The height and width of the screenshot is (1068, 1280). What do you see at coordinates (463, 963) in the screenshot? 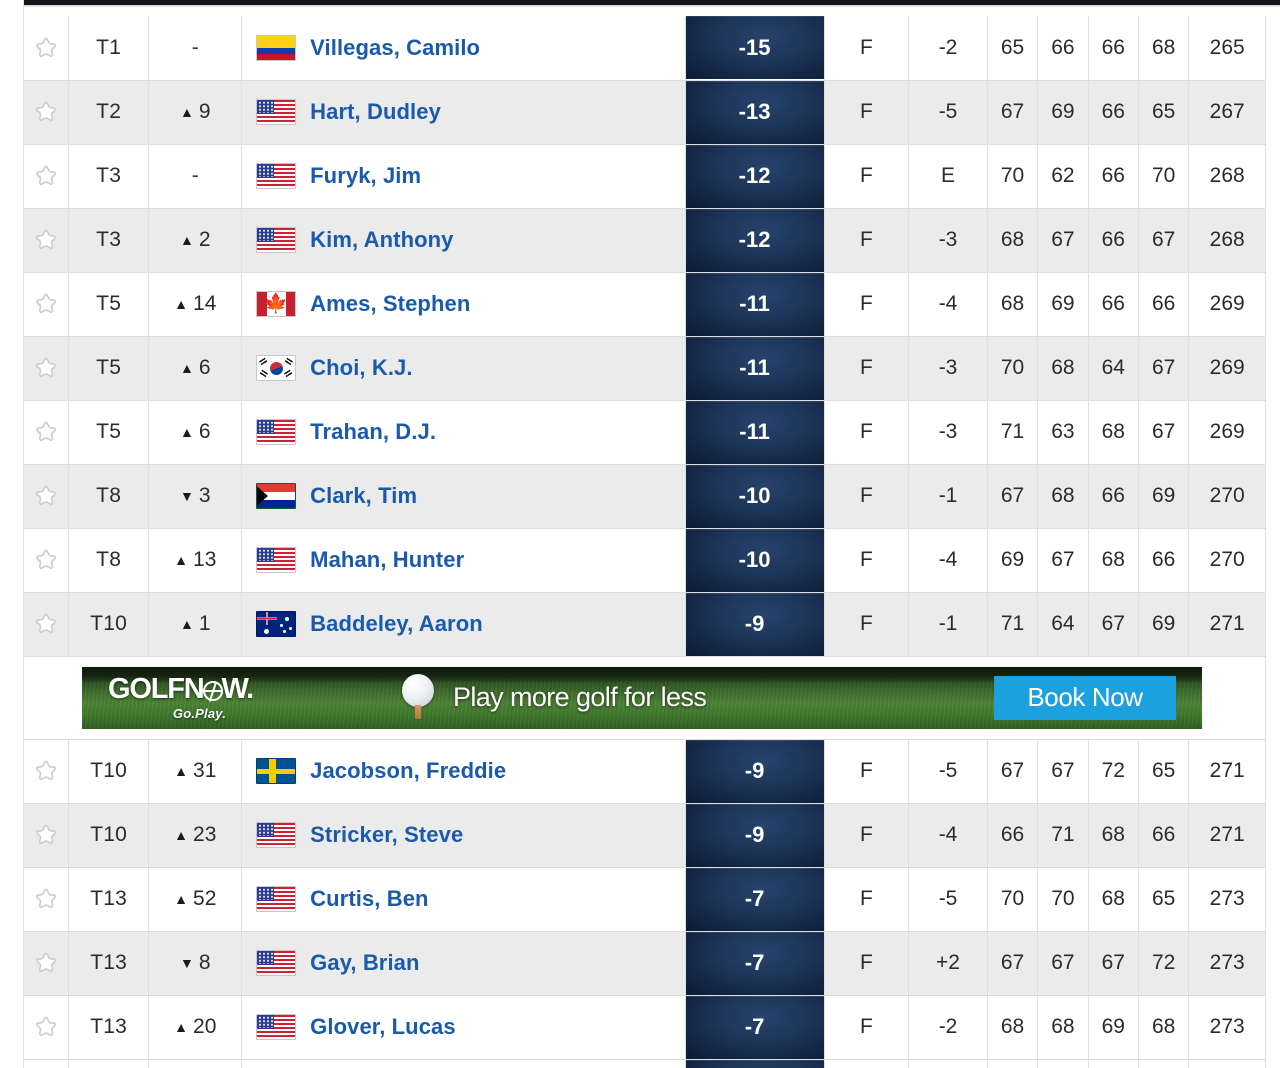
I see `player-cell: Gay, Brian` at bounding box center [463, 963].